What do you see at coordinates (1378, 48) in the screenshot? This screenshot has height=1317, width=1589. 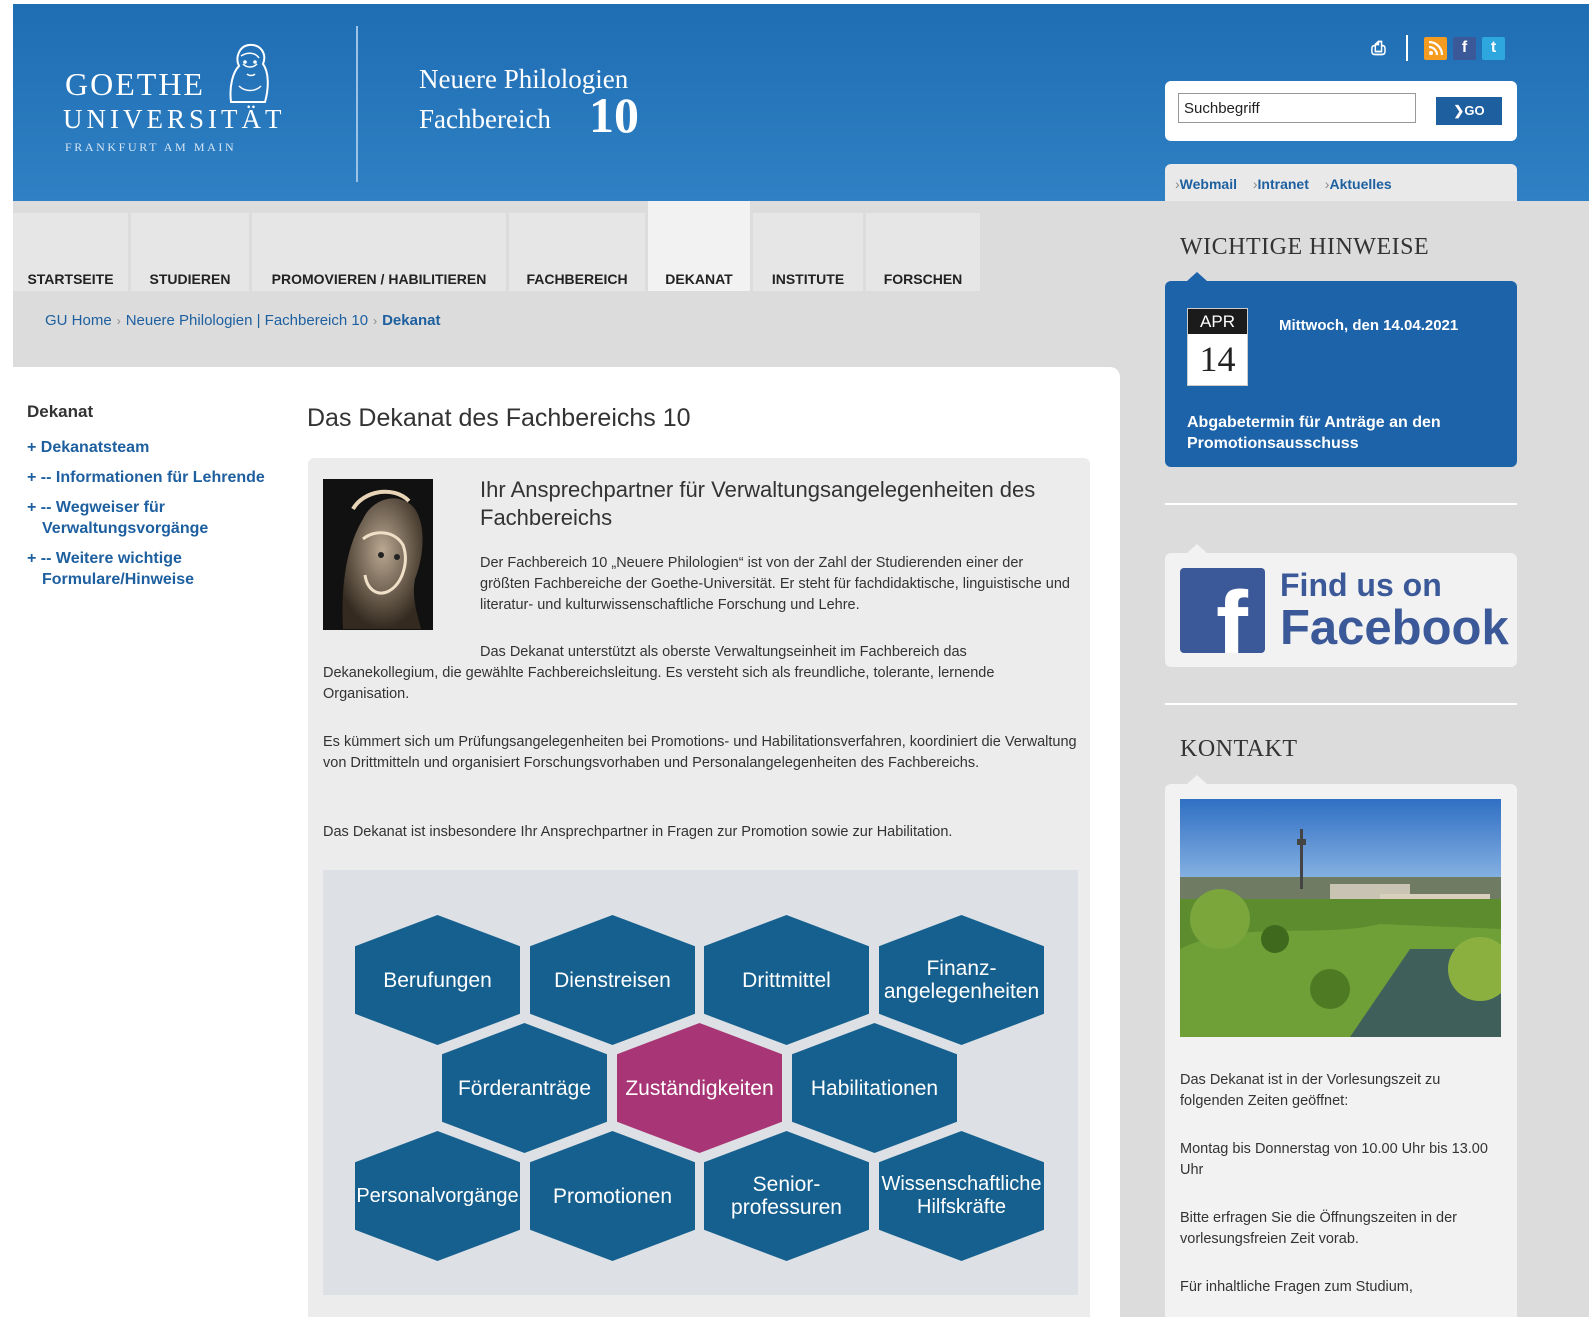 I see `print-icon: ⎙` at bounding box center [1378, 48].